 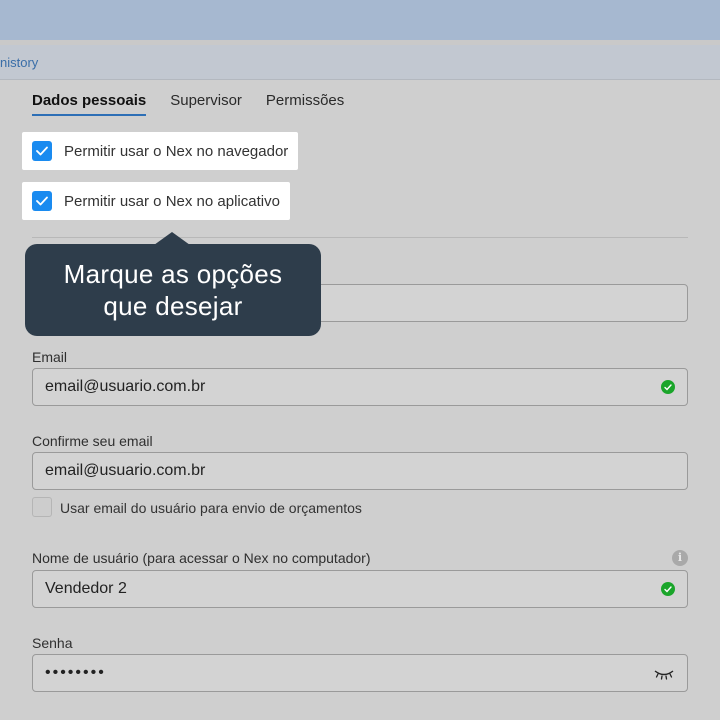 What do you see at coordinates (50, 357) in the screenshot?
I see `email-label: Email` at bounding box center [50, 357].